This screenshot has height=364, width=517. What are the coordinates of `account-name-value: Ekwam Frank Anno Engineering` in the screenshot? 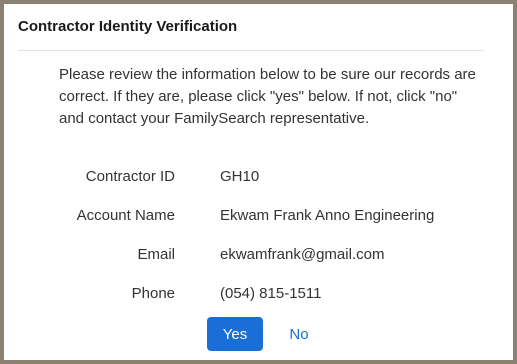 It's located at (327, 215).